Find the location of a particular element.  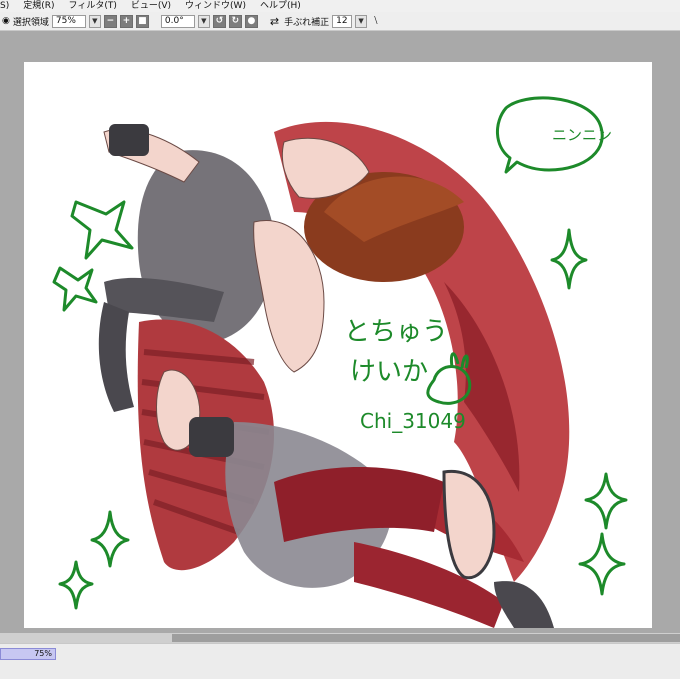

status-bar: 75% is located at coordinates (340, 661).